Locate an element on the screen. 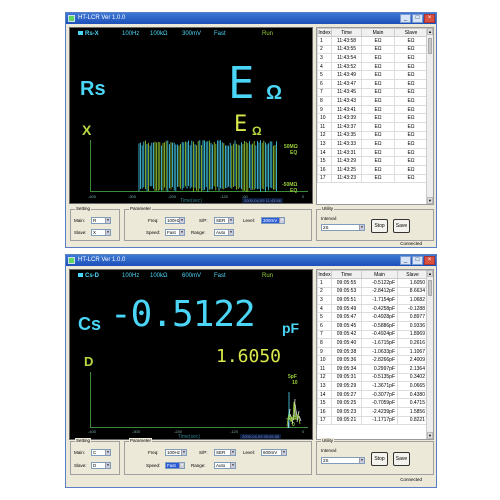  level-select: 600mV ▼ is located at coordinates (274, 452).